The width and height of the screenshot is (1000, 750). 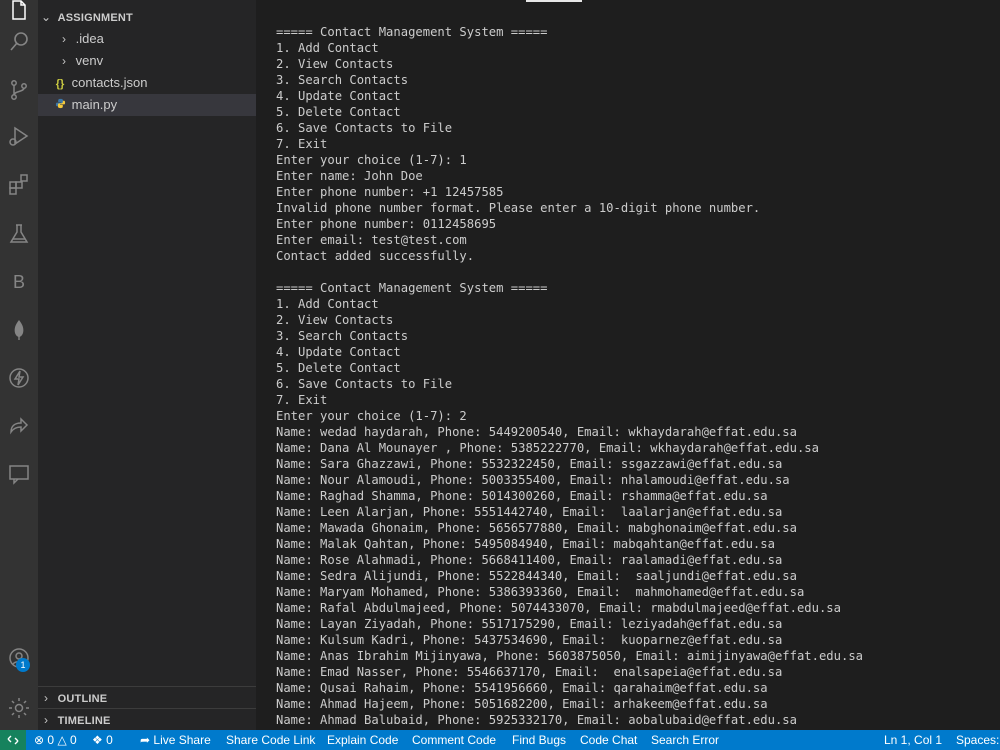 I want to click on ports-count: 0, so click(x=109, y=740).